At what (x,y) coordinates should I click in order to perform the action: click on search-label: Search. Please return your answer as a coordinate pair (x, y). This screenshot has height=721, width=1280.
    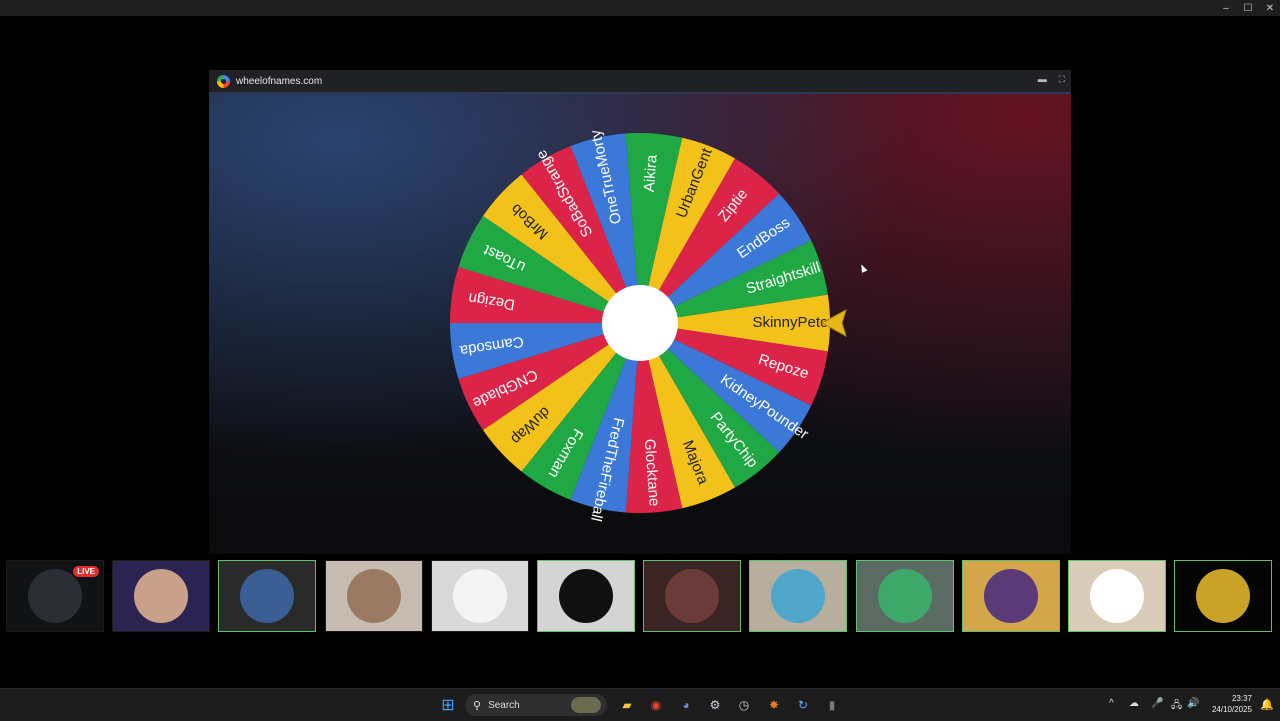
    Looking at the image, I should click on (504, 705).